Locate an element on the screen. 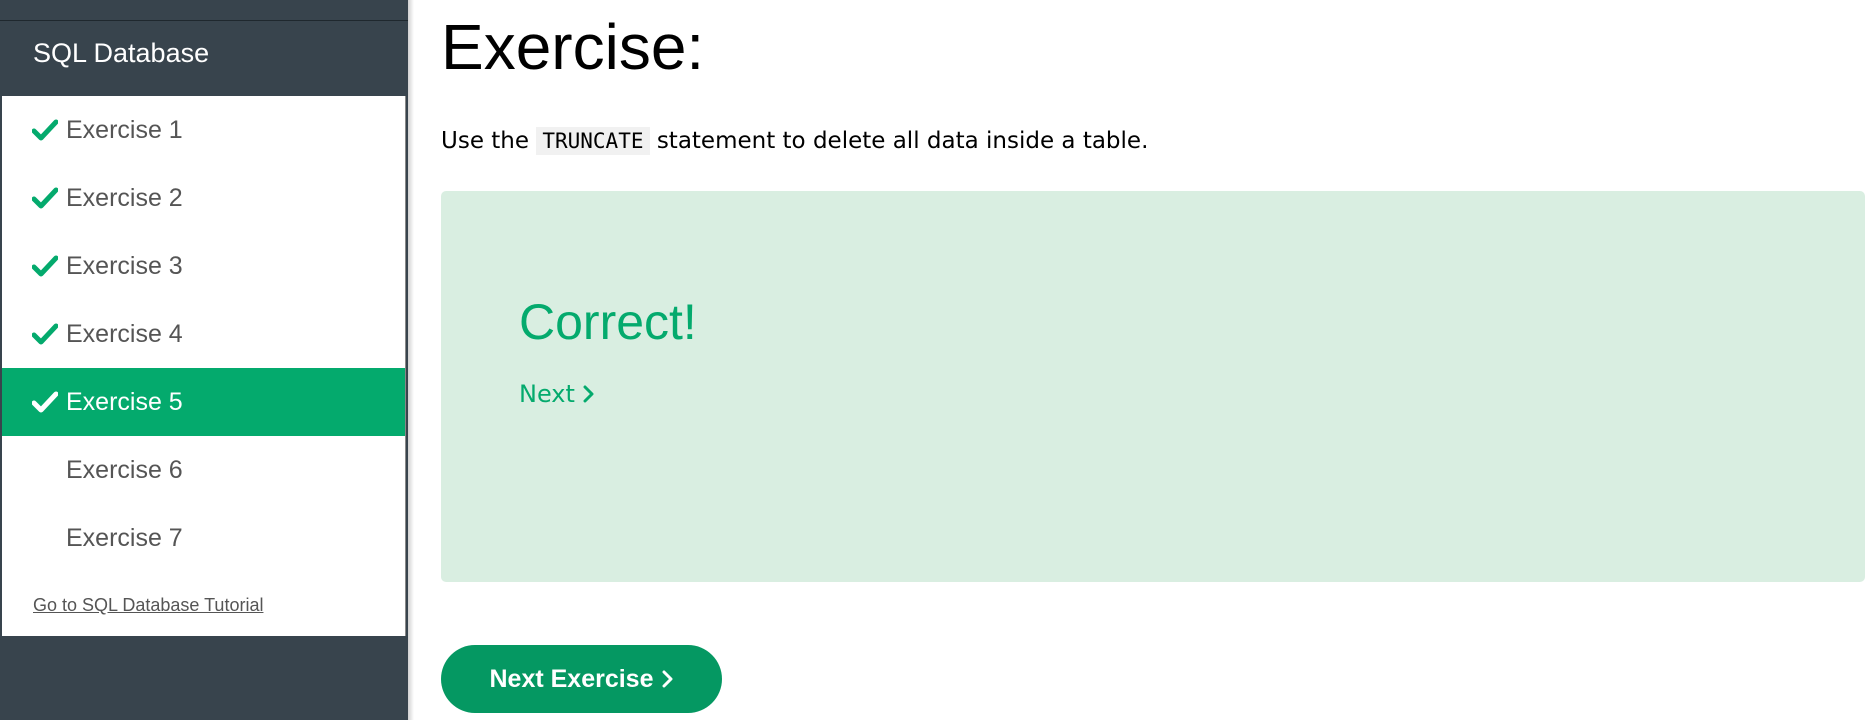  next-link: Next is located at coordinates (557, 394).